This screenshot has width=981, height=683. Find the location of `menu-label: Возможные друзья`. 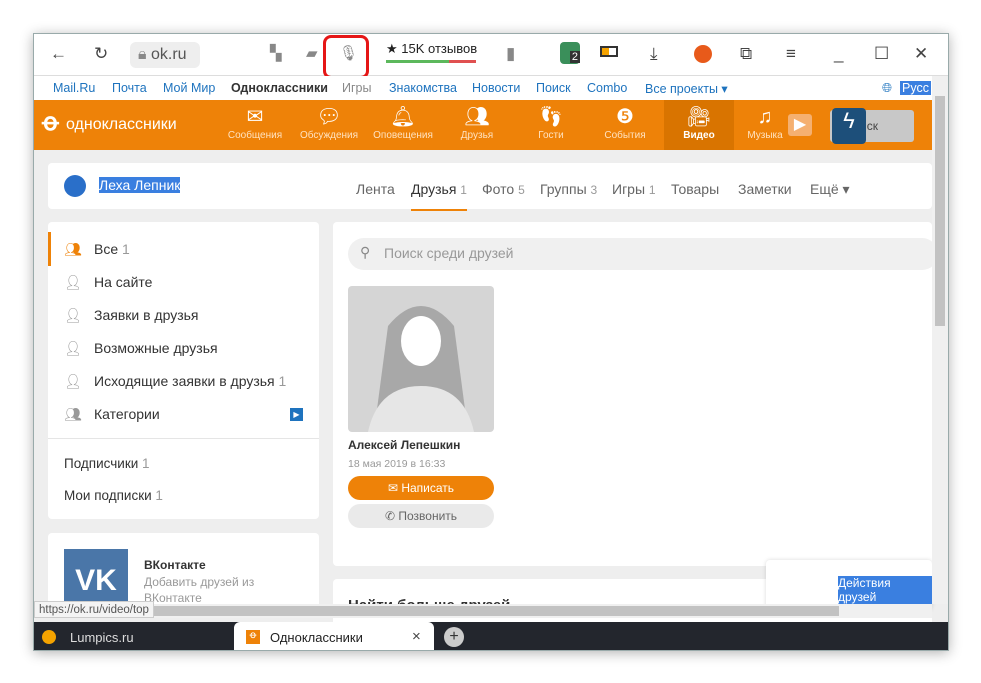

menu-label: Возможные друзья is located at coordinates (156, 348).